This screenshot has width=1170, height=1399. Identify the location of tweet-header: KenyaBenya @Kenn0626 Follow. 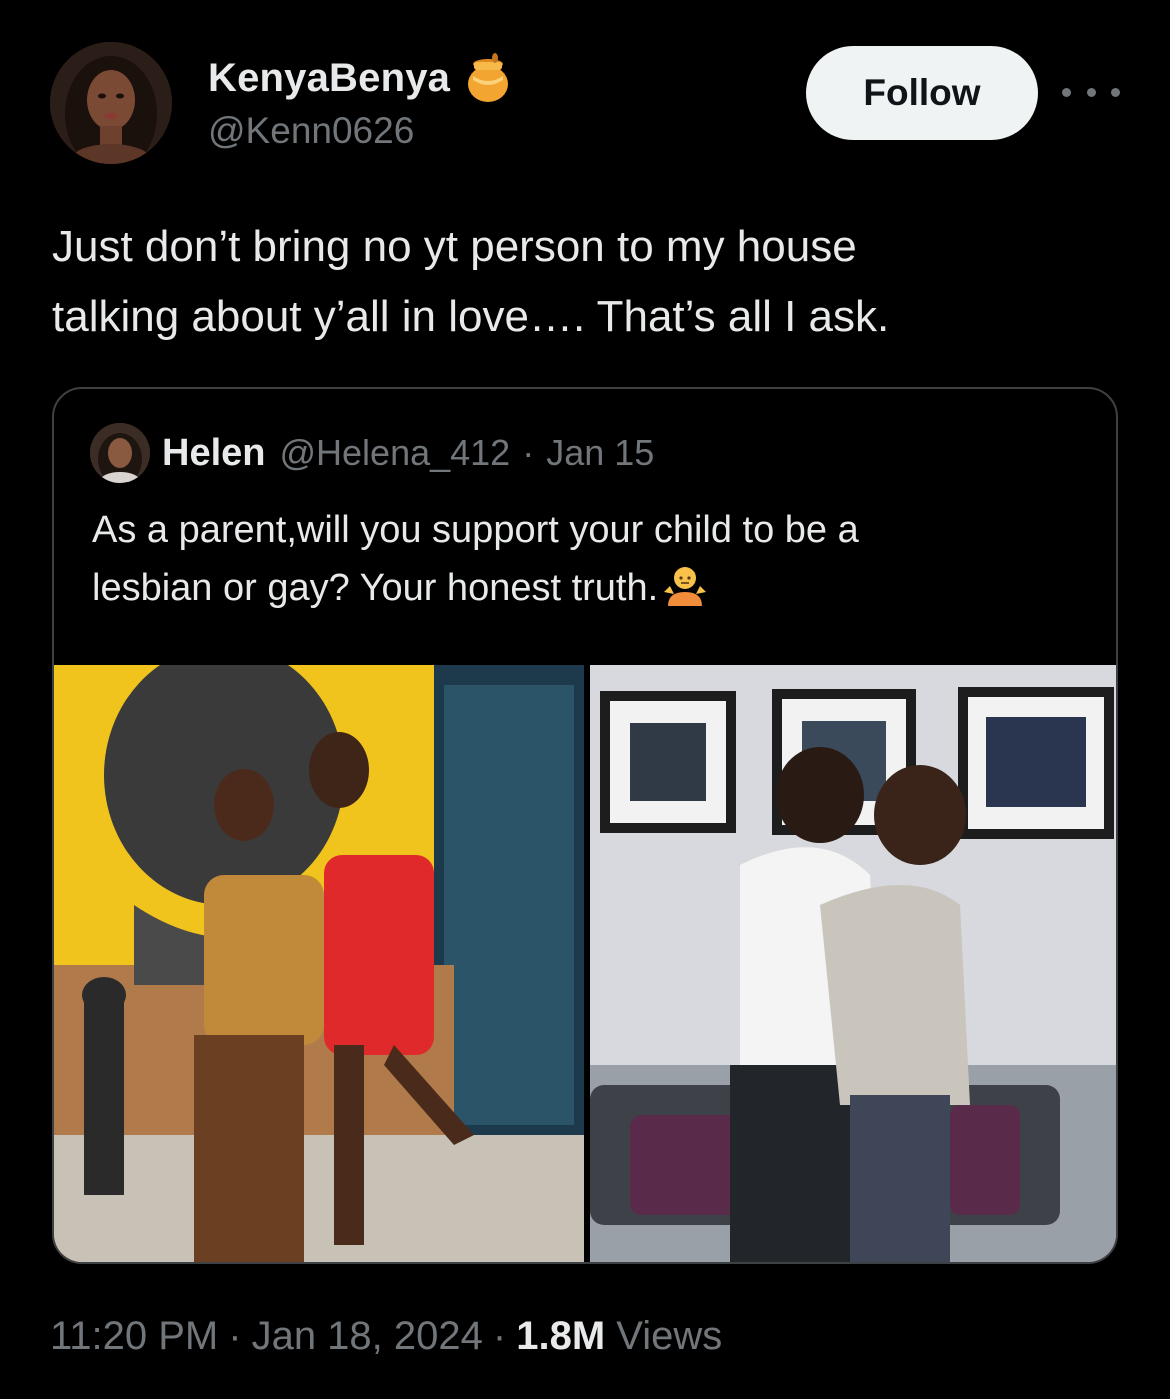
(585, 104).